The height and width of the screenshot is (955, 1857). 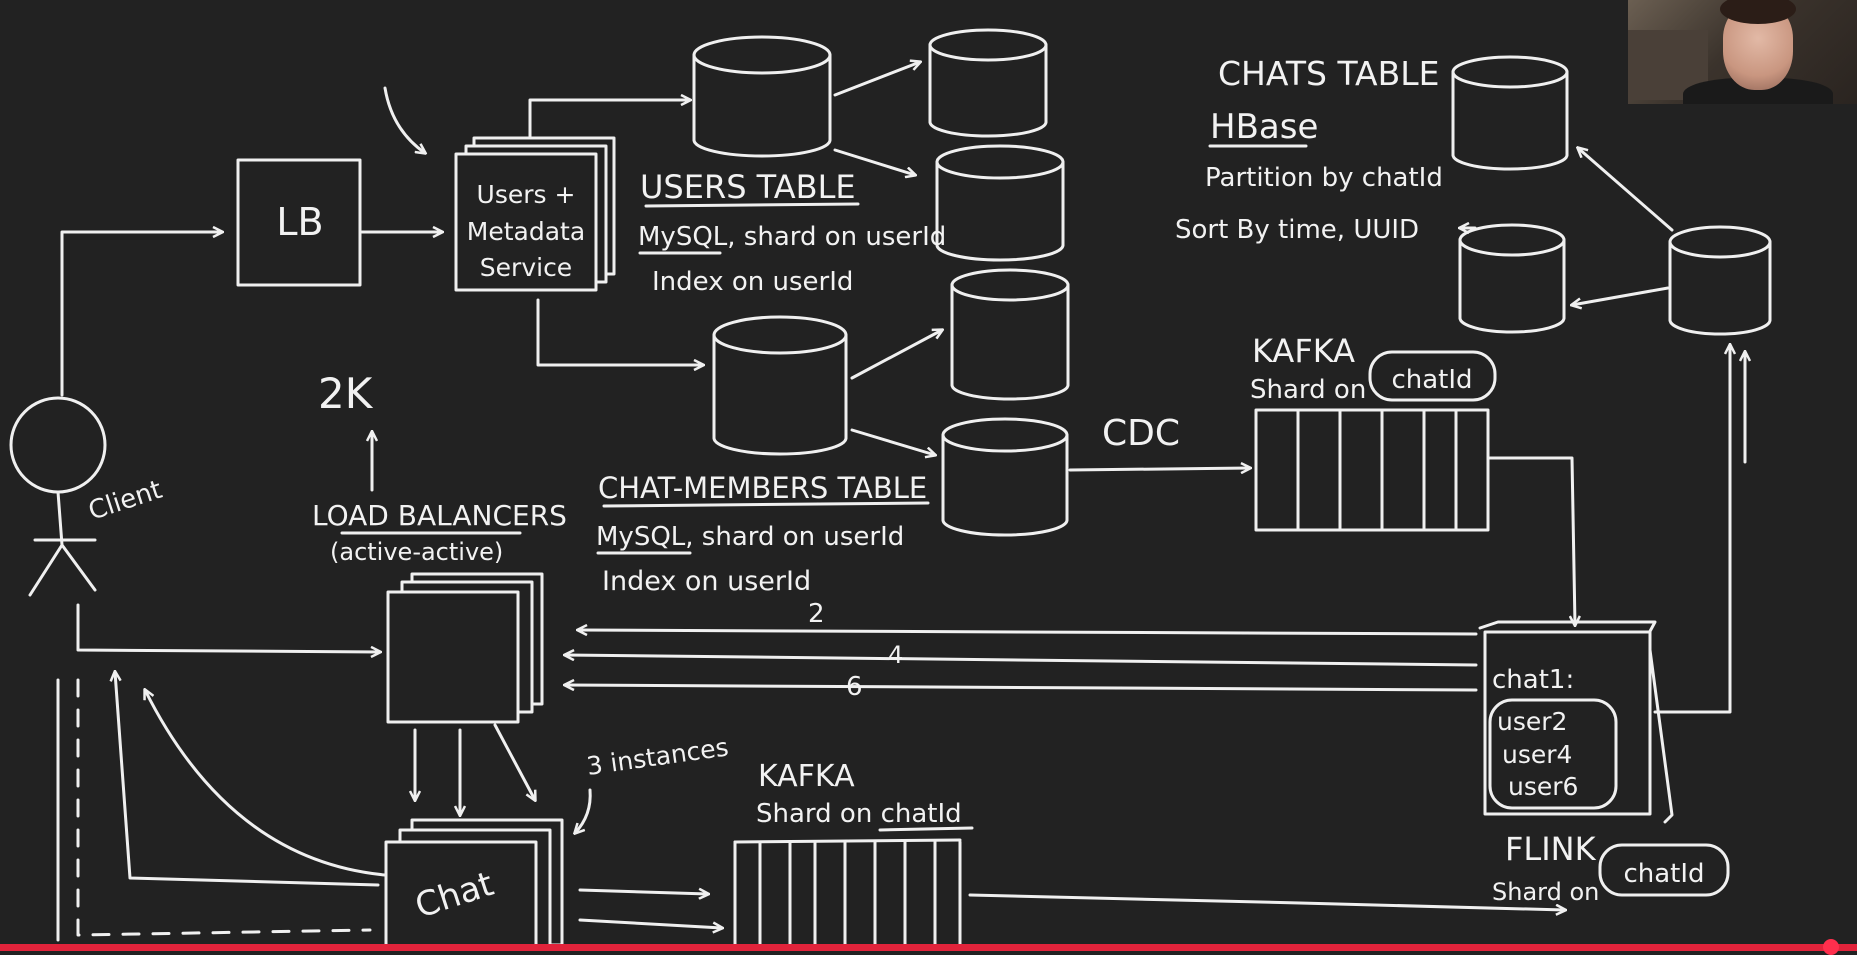 I want to click on instances-label: 3 instances, so click(x=657, y=756).